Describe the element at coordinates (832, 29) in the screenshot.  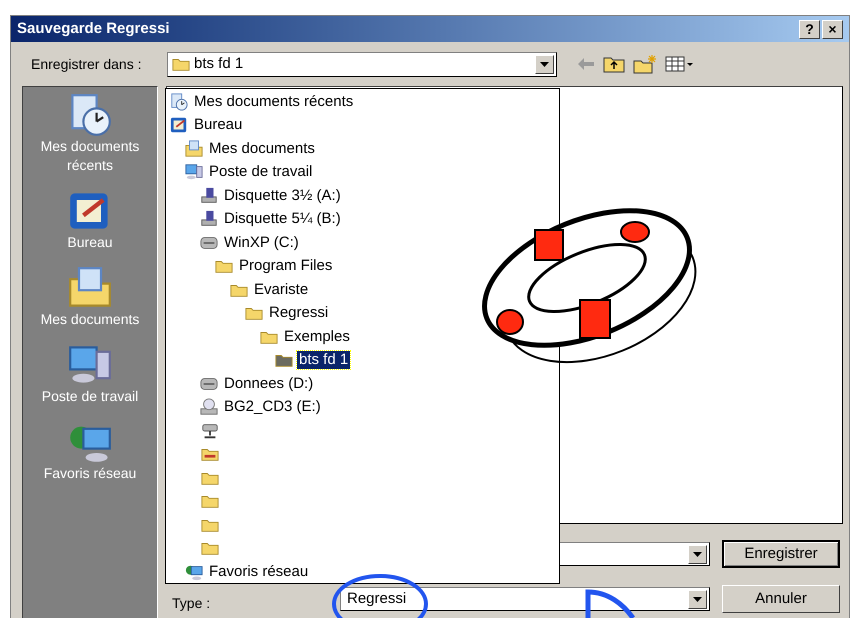
I see `close-button: ×` at that location.